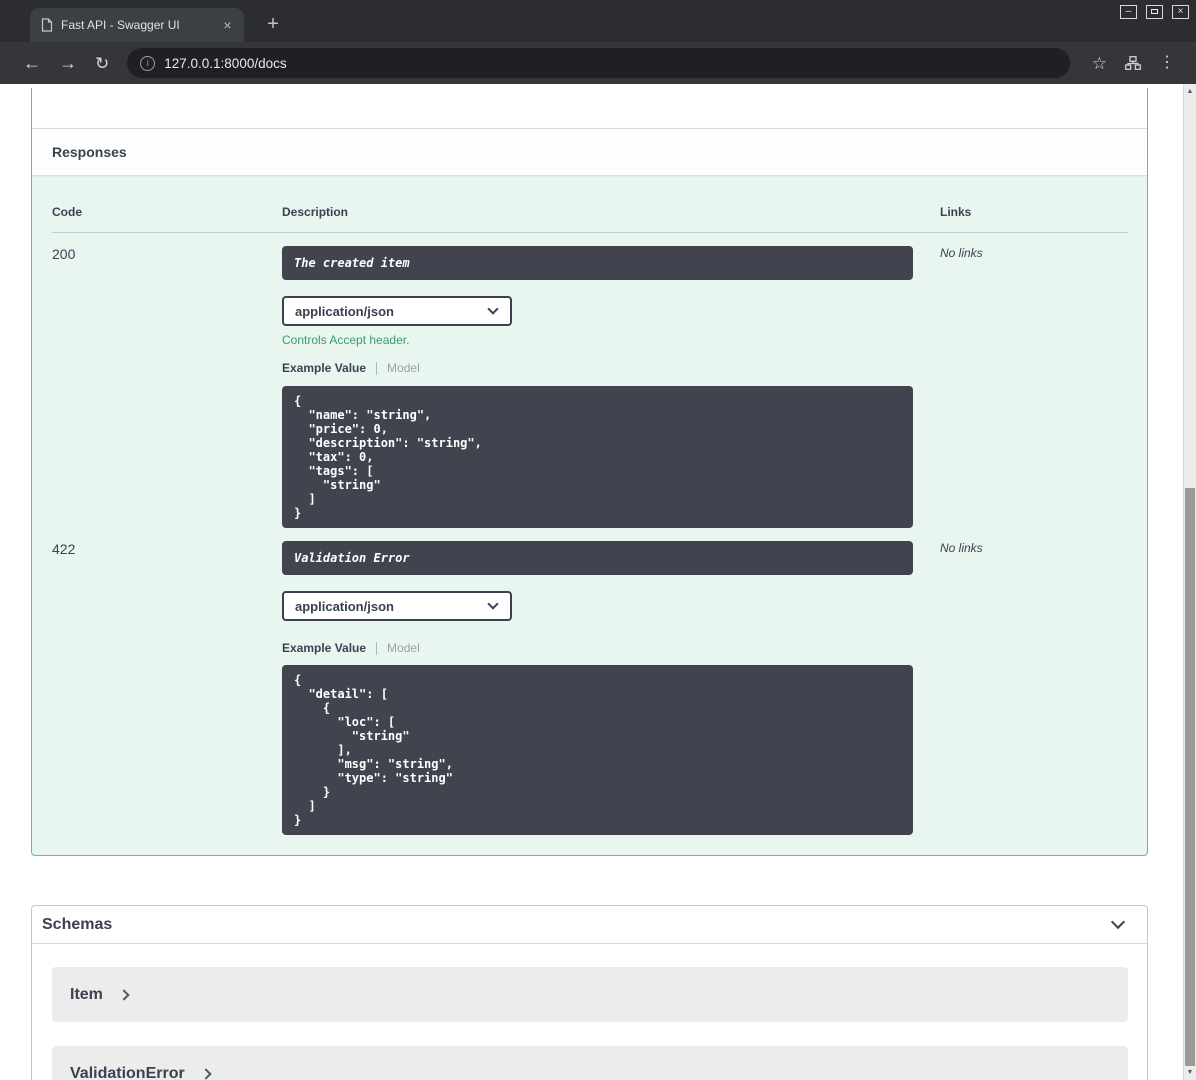  Describe the element at coordinates (956, 212) in the screenshot. I see `col-header-links: Links` at that location.